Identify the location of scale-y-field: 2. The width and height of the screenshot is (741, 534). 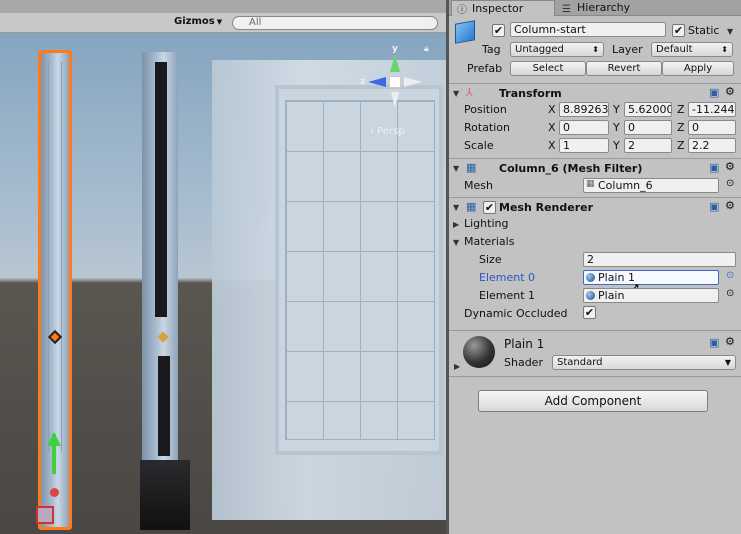
(648, 145).